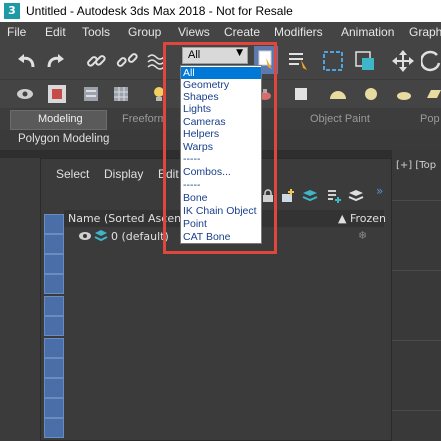 Image resolution: width=441 pixels, height=441 pixels. Describe the element at coordinates (63, 139) in the screenshot. I see `subtab-polygon-modeling: Polygon Modeling` at that location.